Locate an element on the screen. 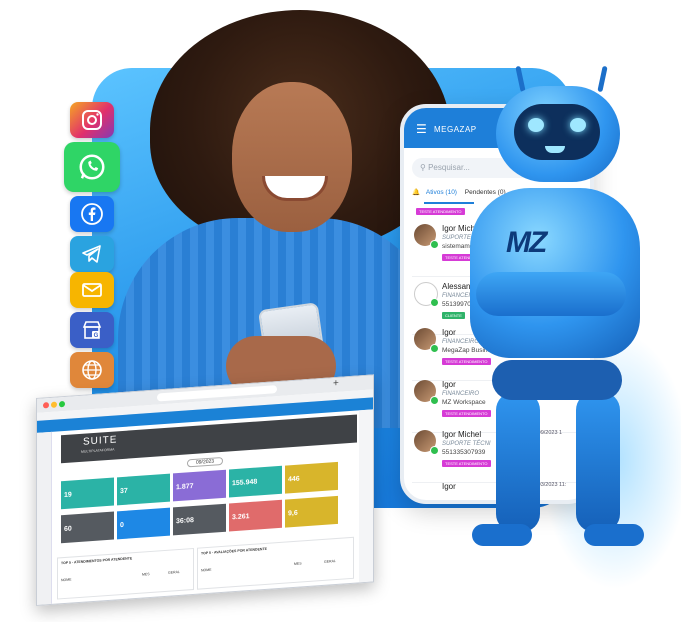 This screenshot has height=622, width=681. right-sidebar is located at coordinates (366, 496).